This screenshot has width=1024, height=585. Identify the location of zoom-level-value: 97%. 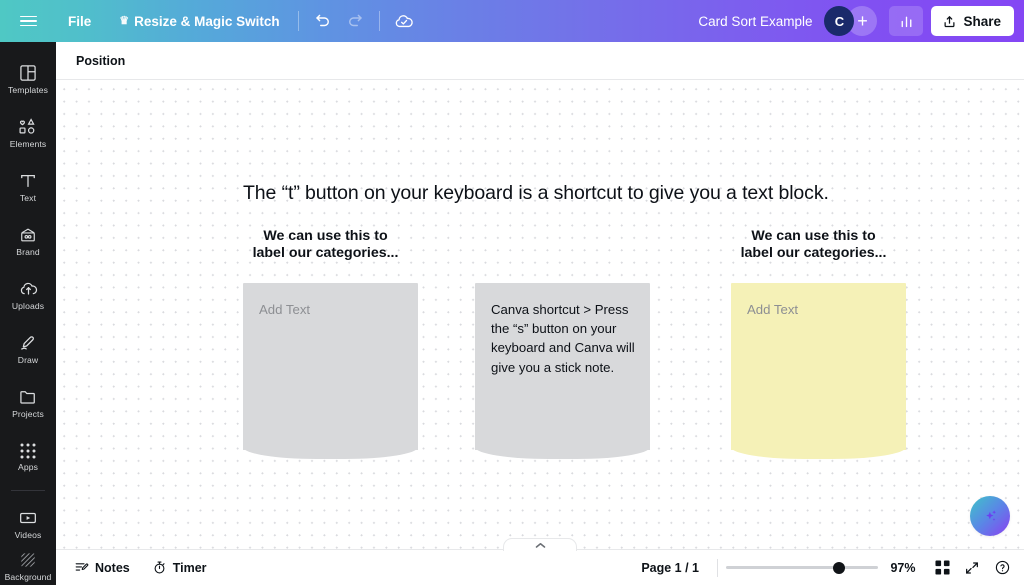
(903, 568).